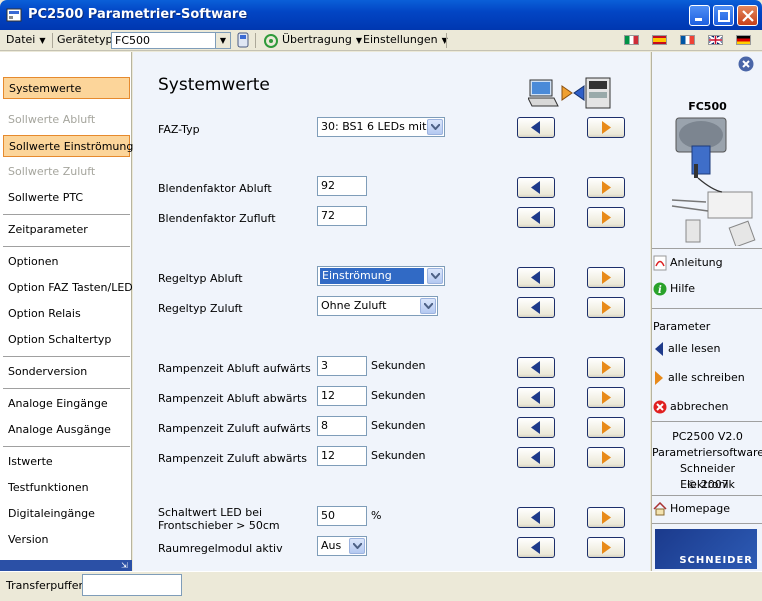  Describe the element at coordinates (26, 39) in the screenshot. I see `menu-file: Datei ▼` at that location.